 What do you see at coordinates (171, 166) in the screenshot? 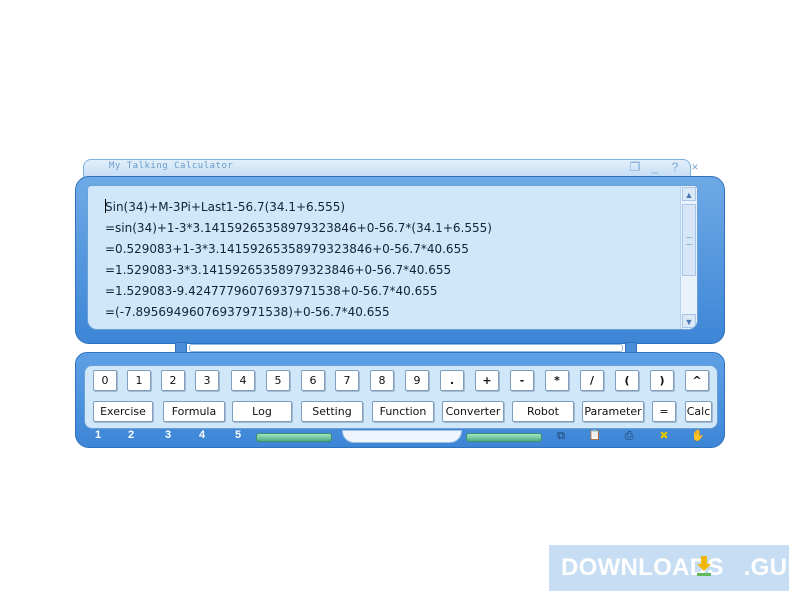
I see `window-title: My Talking Calculator` at bounding box center [171, 166].